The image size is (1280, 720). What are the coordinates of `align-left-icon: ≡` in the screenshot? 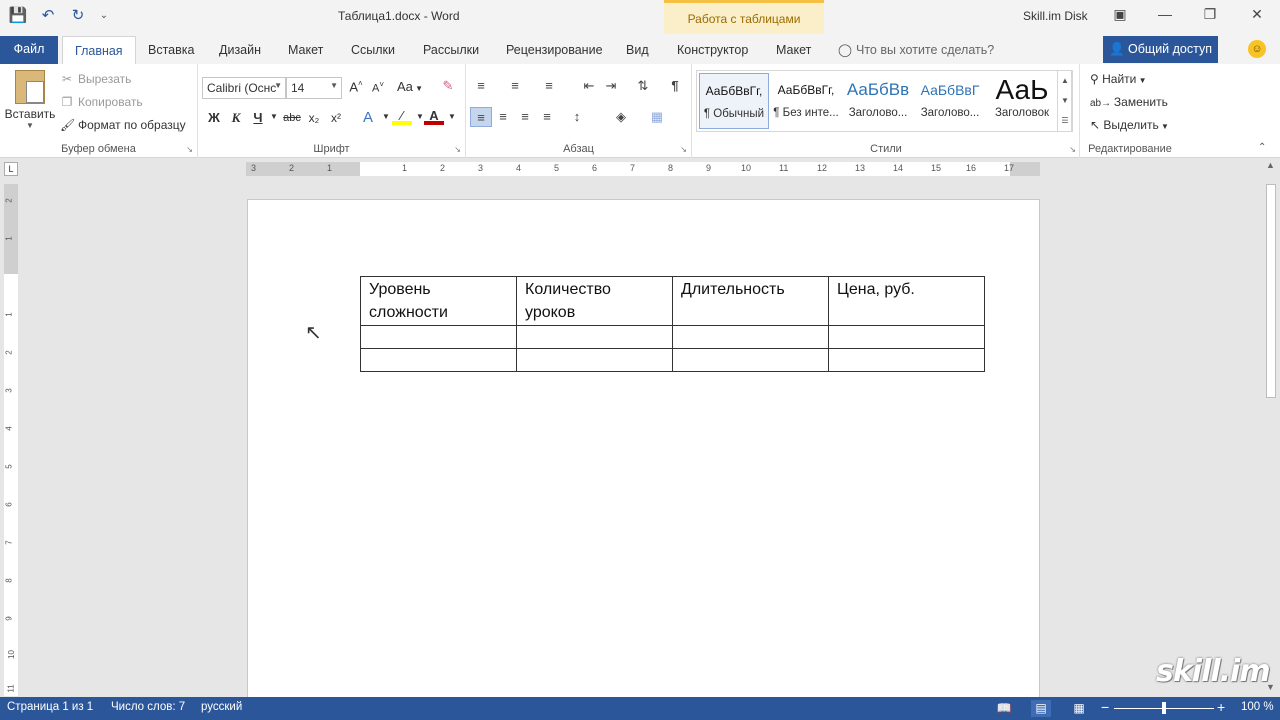 It's located at (481, 117).